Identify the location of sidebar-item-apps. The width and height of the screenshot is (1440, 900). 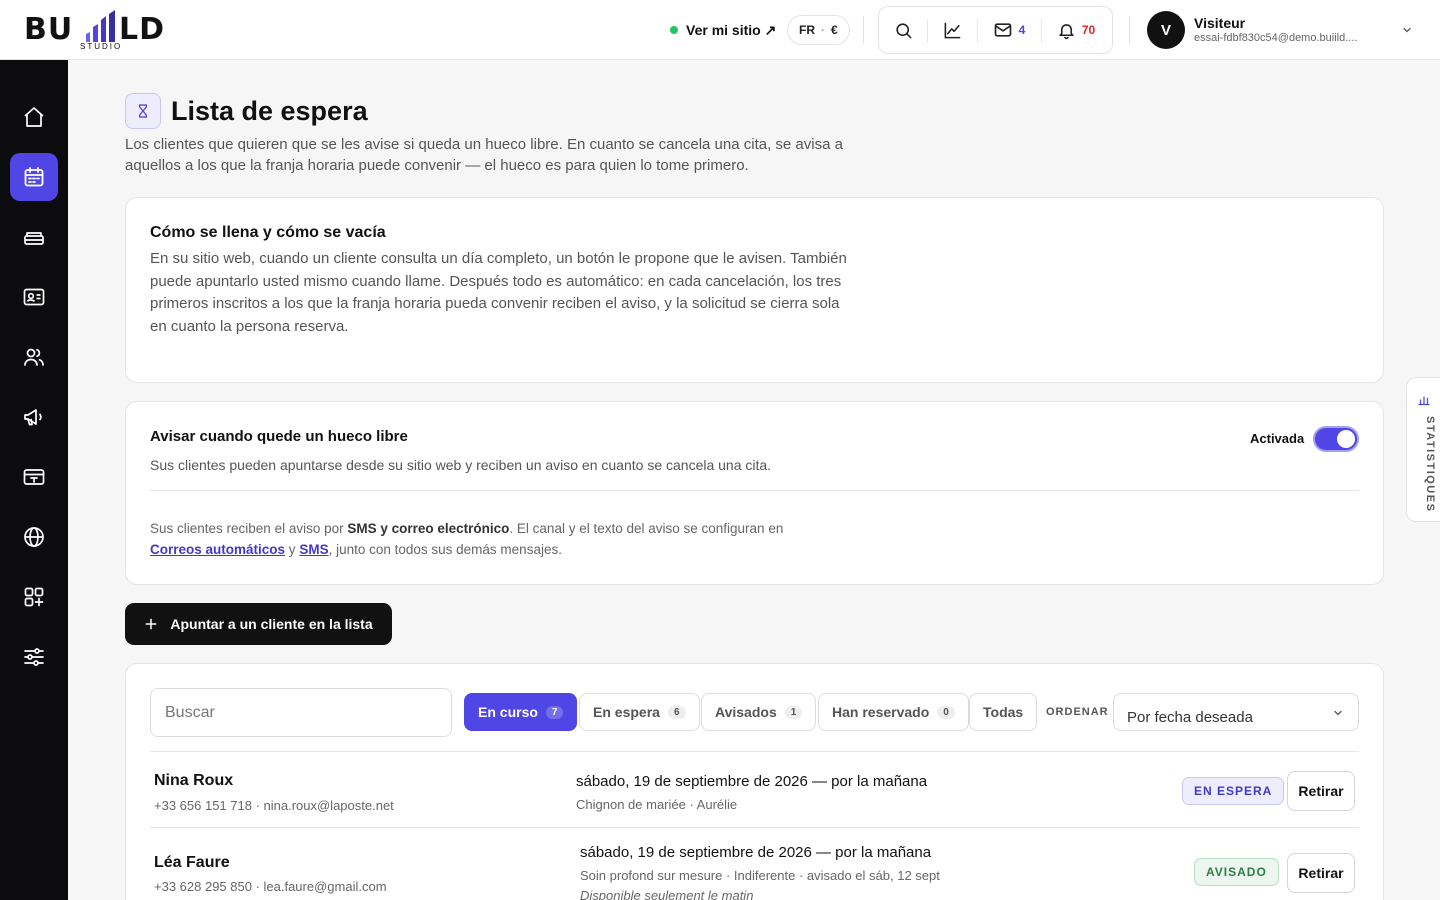
(34, 597).